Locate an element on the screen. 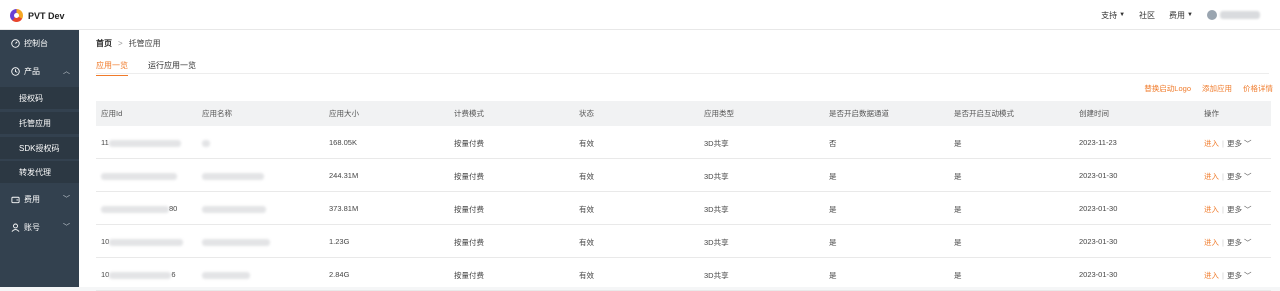 This screenshot has width=1280, height=291. sidebar-item-auth-code: 授权码 is located at coordinates (39, 98).